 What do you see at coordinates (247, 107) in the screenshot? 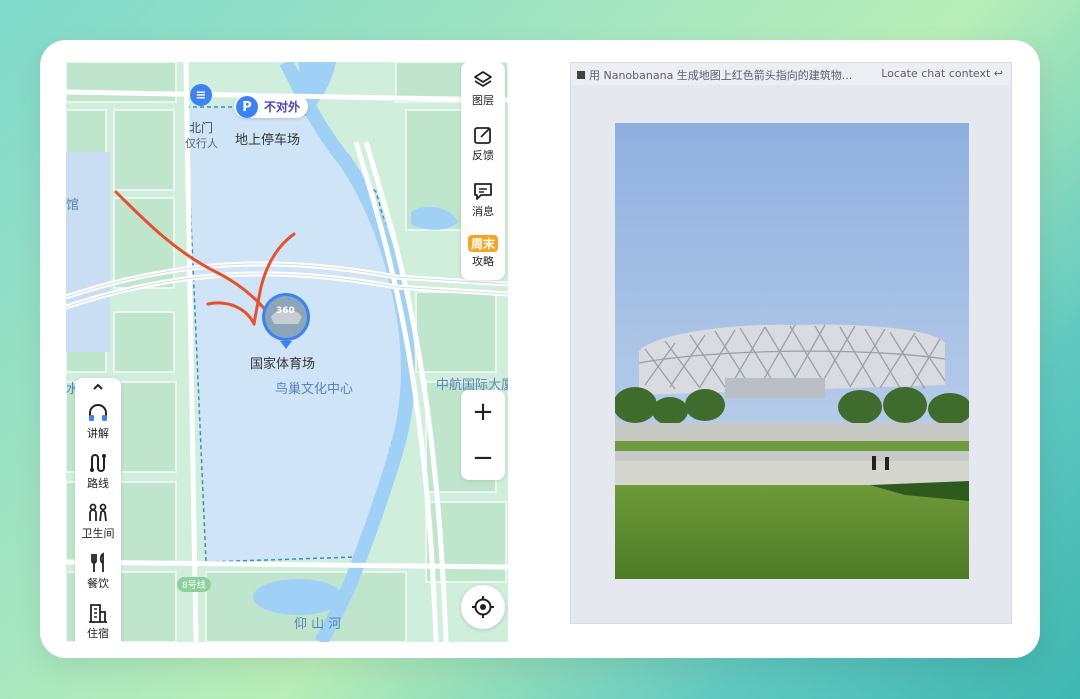
I see `parking-icon: P` at bounding box center [247, 107].